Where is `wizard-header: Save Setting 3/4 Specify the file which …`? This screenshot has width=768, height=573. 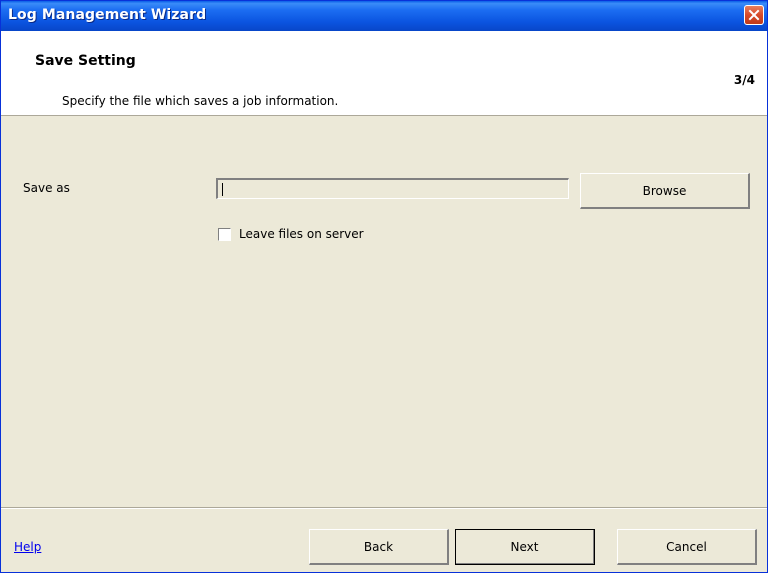
wizard-header: Save Setting 3/4 Specify the file which … is located at coordinates (384, 73).